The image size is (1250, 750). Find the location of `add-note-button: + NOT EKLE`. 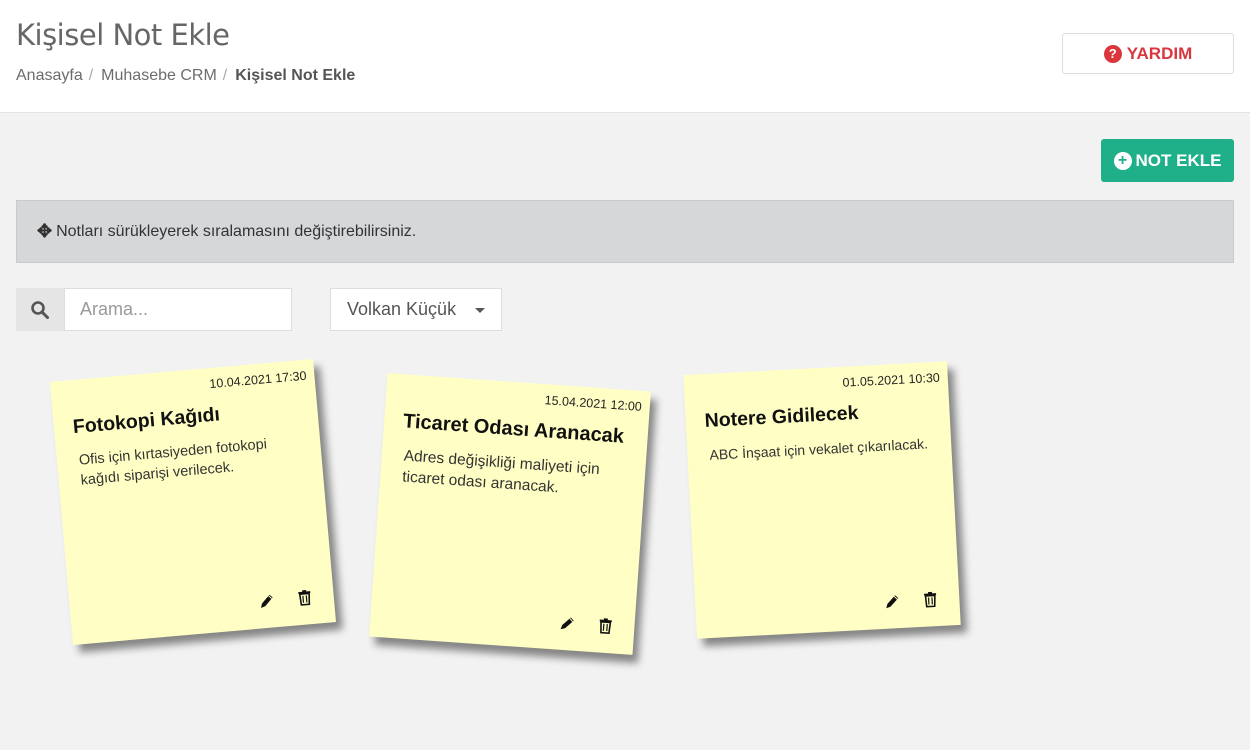

add-note-button: + NOT EKLE is located at coordinates (1167, 160).